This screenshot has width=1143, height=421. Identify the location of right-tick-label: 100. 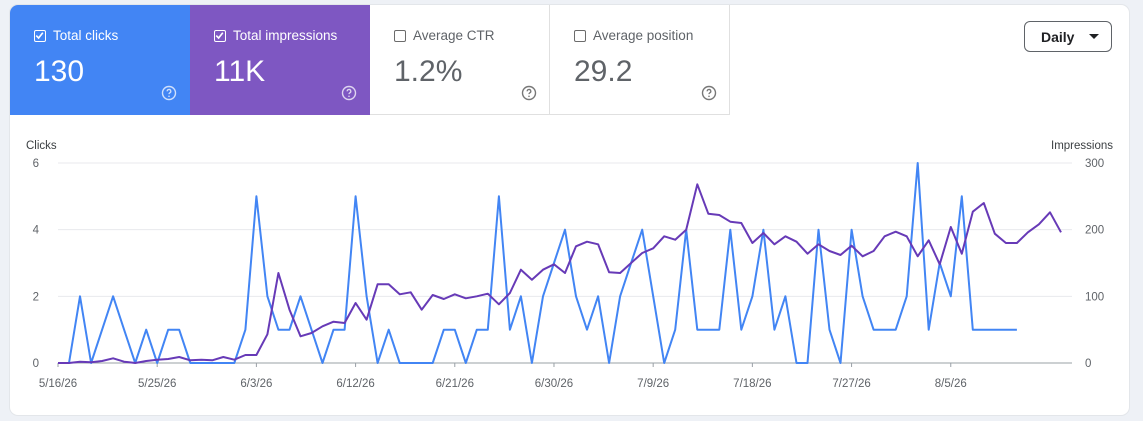
(1094, 297).